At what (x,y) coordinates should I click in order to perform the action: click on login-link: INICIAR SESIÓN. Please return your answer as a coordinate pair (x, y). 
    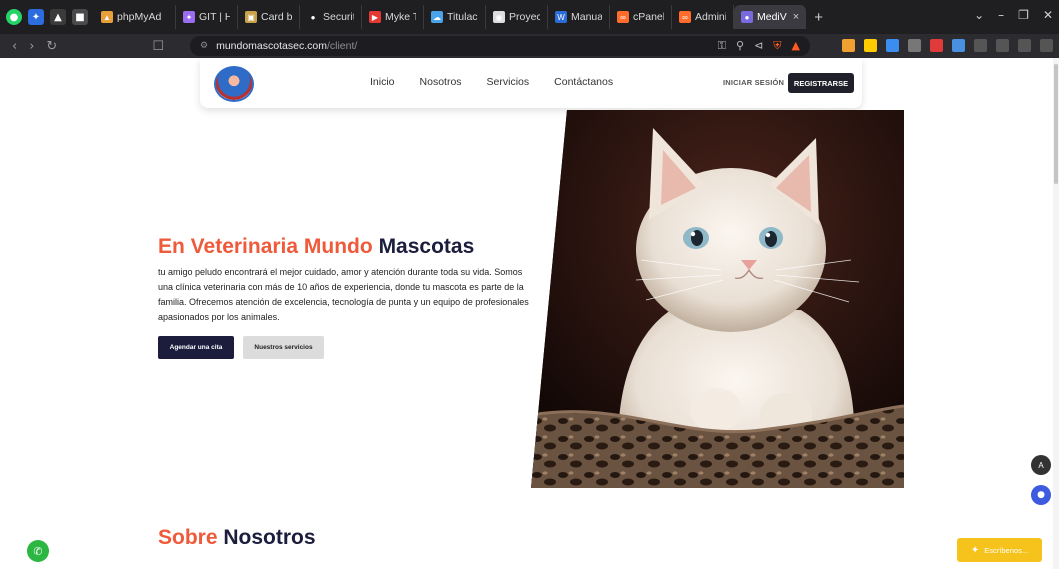
    Looking at the image, I should click on (753, 82).